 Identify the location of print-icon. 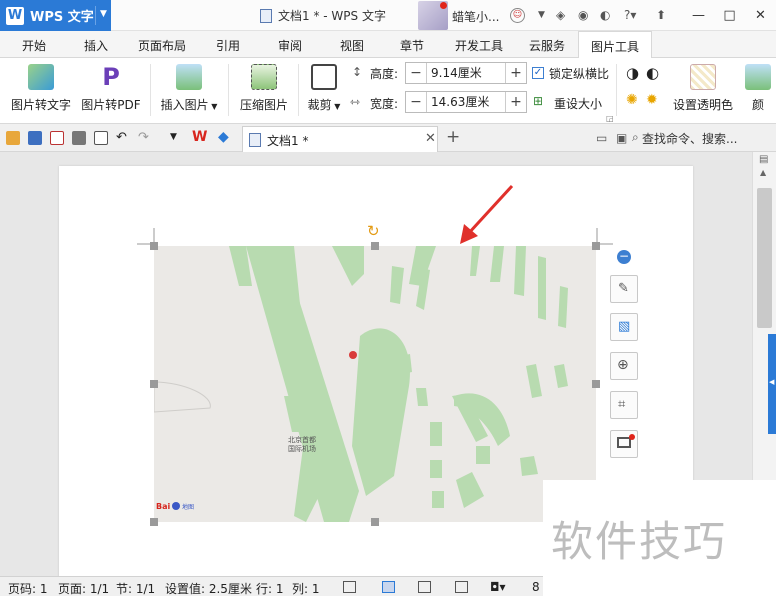
(79, 138).